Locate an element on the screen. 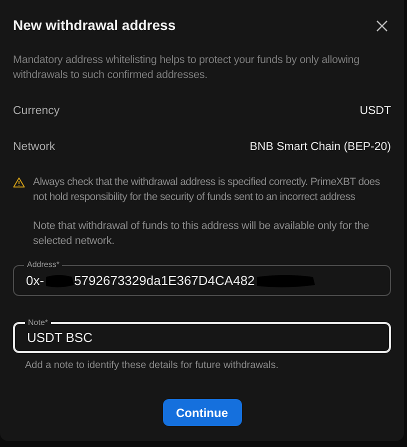  helper-text: Add a note to identify these details for future withdrawals. is located at coordinates (152, 366).